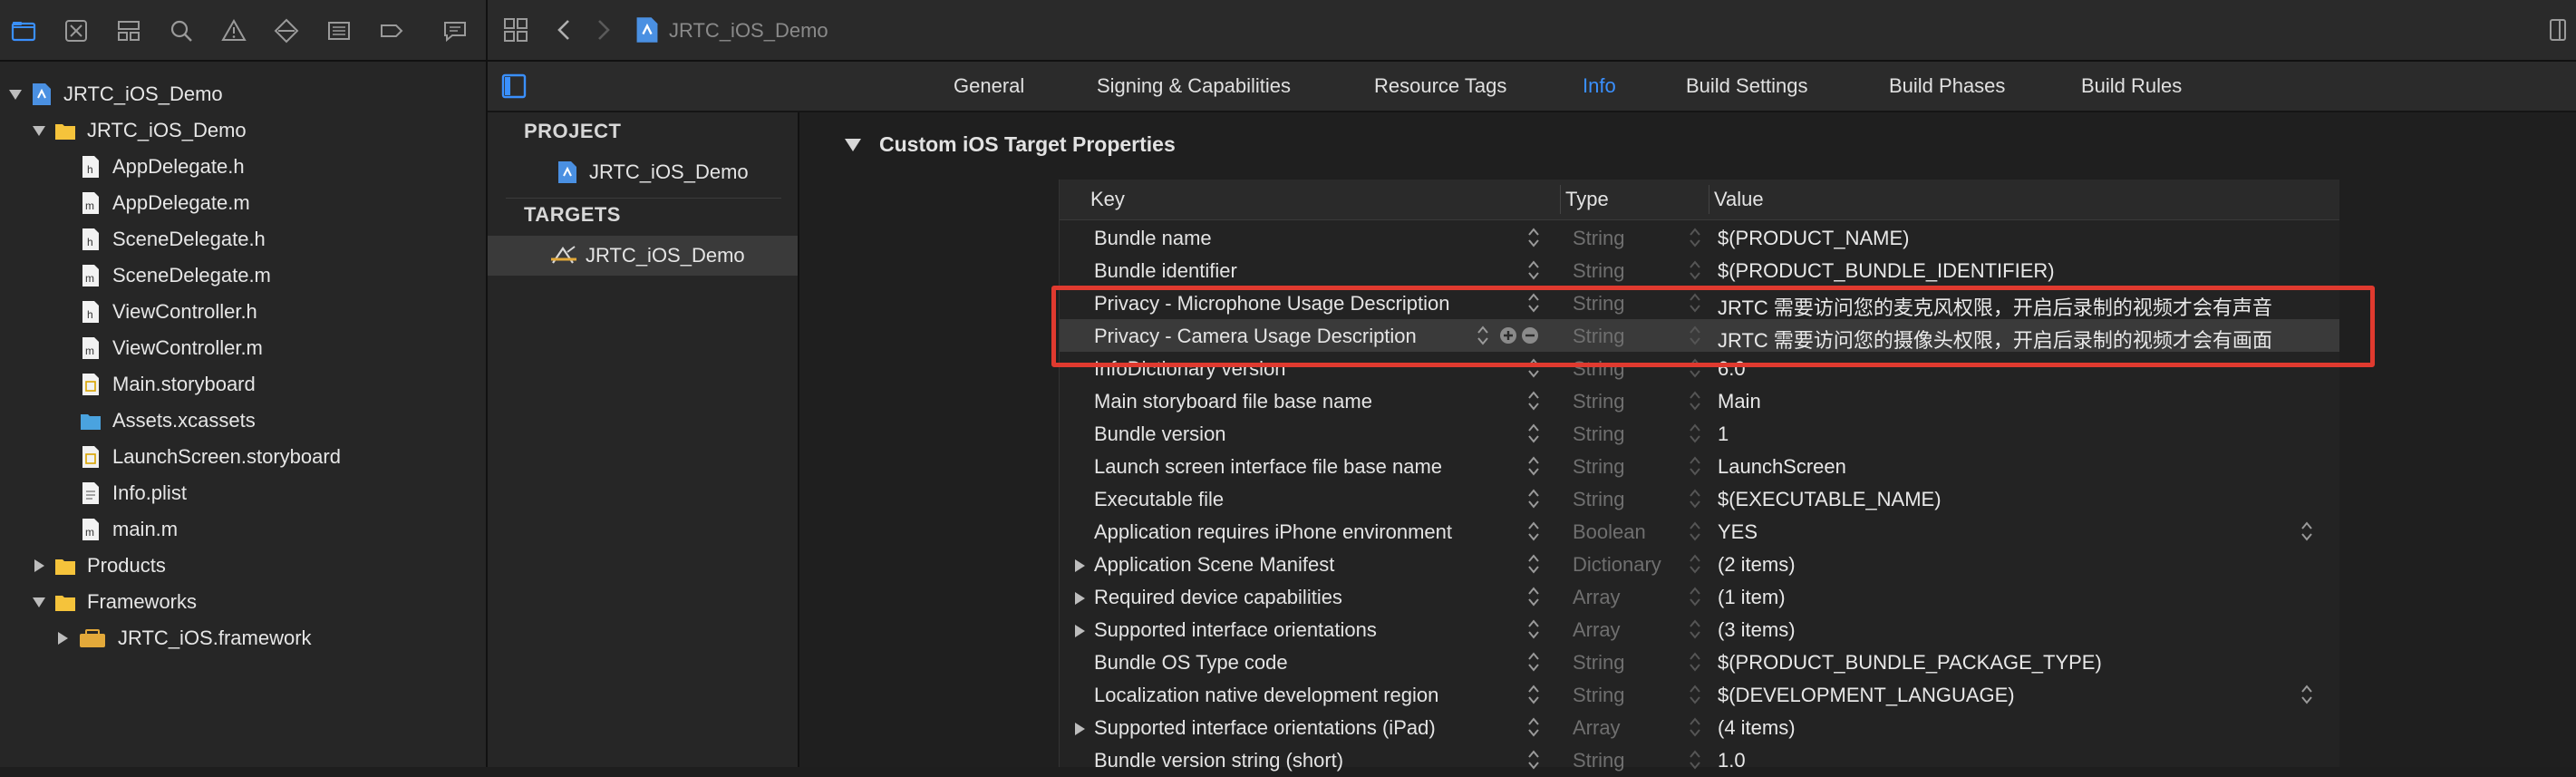 The width and height of the screenshot is (2576, 777). I want to click on plist-row: Main storyboard file base name String Main, so click(1699, 401).